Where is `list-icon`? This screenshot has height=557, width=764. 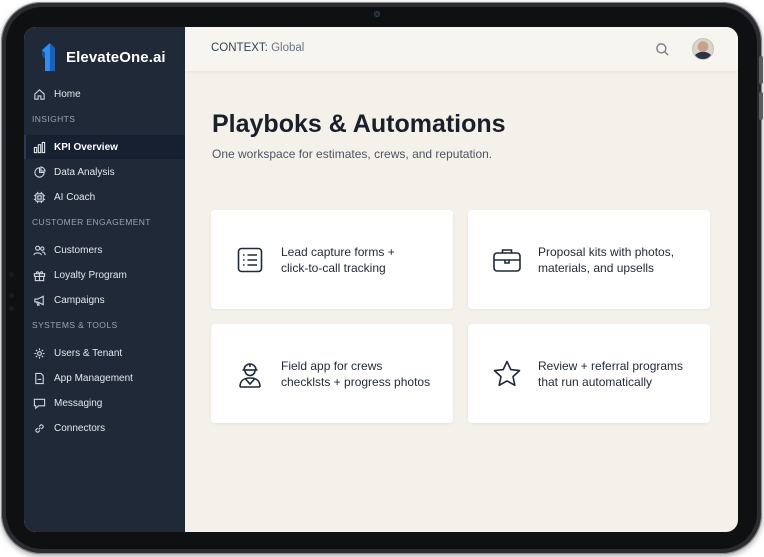 list-icon is located at coordinates (250, 260).